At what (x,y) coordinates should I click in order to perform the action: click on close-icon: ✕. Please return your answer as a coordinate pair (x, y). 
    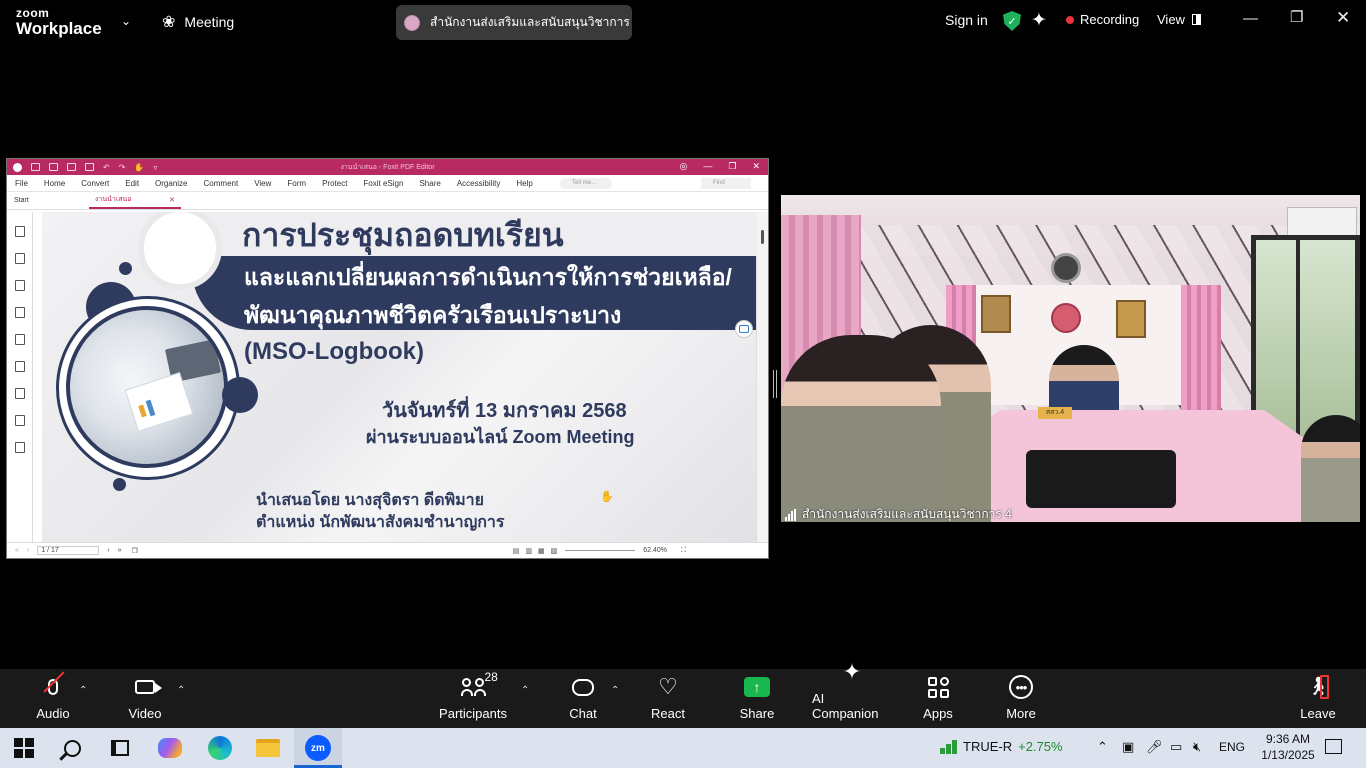
    Looking at the image, I should click on (1343, 18).